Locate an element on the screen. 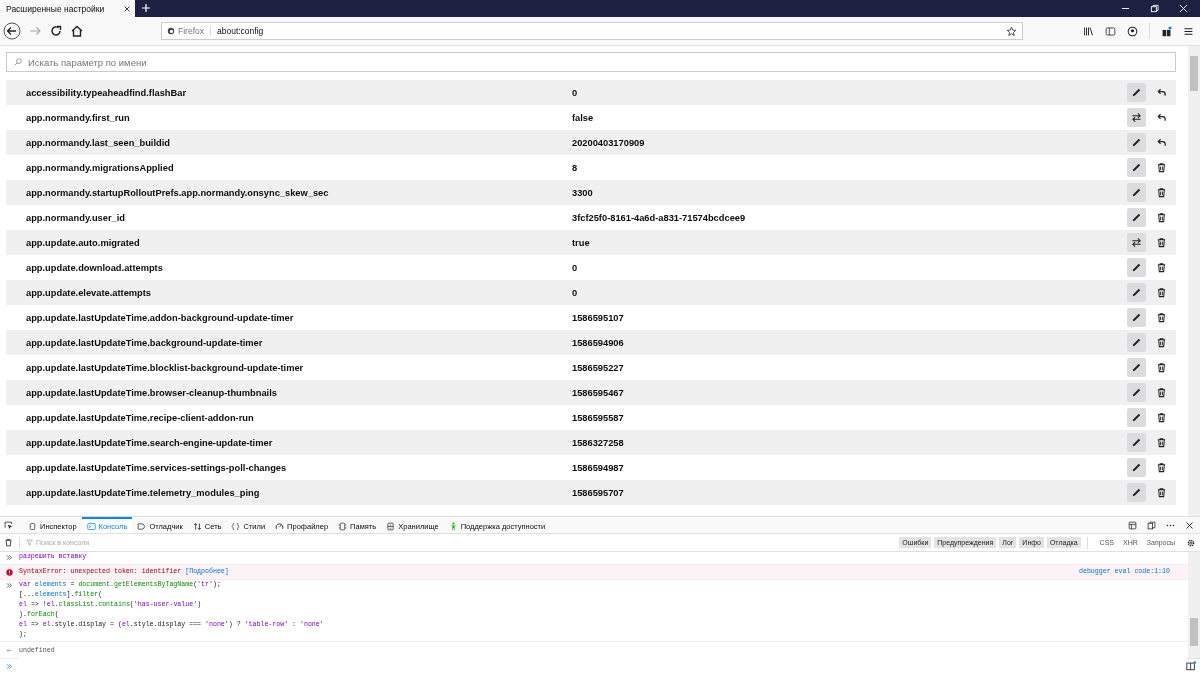 This screenshot has width=1200, height=673. pref-name: app.normandy.user_id is located at coordinates (76, 217).